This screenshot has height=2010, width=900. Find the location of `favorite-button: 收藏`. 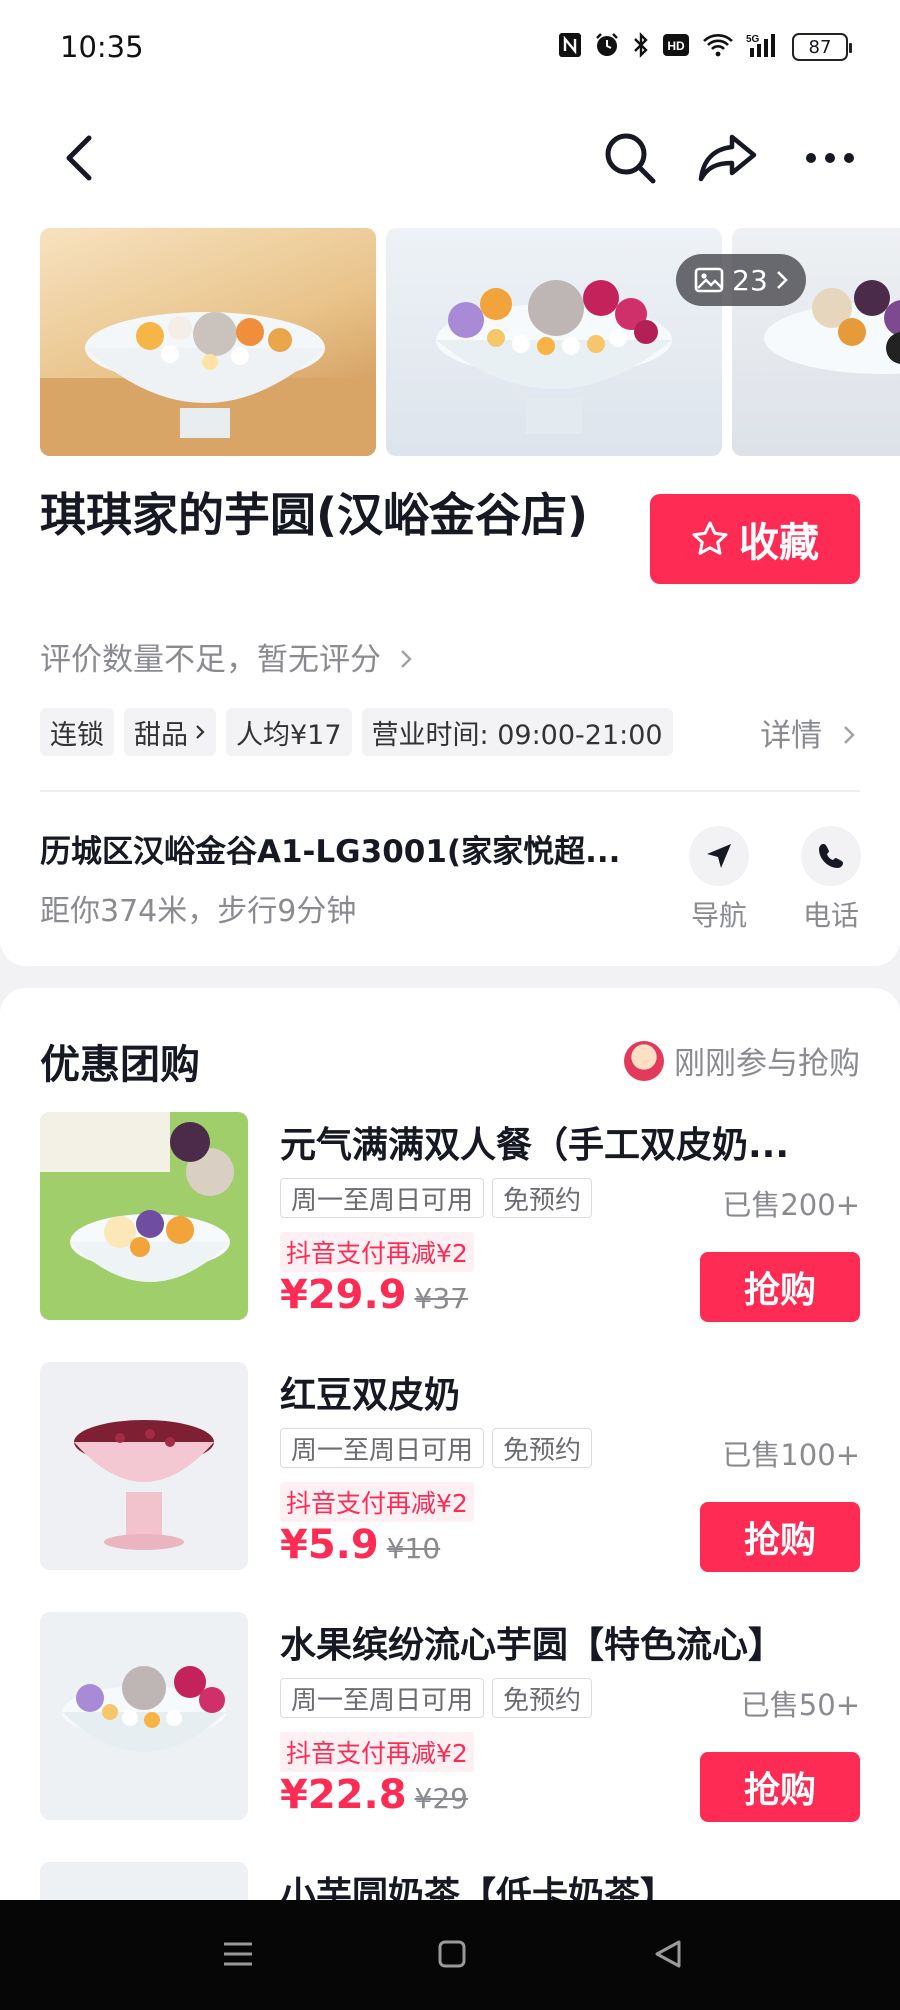

favorite-button: 收藏 is located at coordinates (755, 539).